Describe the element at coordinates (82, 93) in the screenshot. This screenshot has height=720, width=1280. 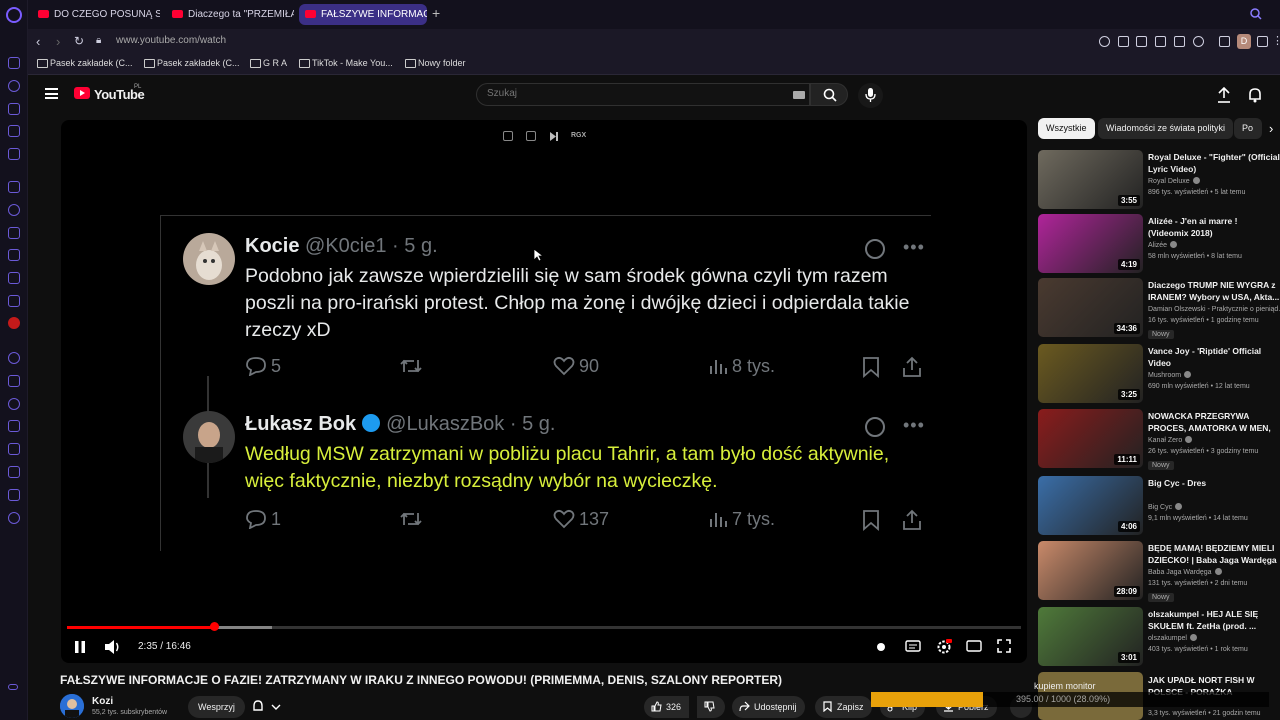
I see `youtube-logo-icon` at that location.